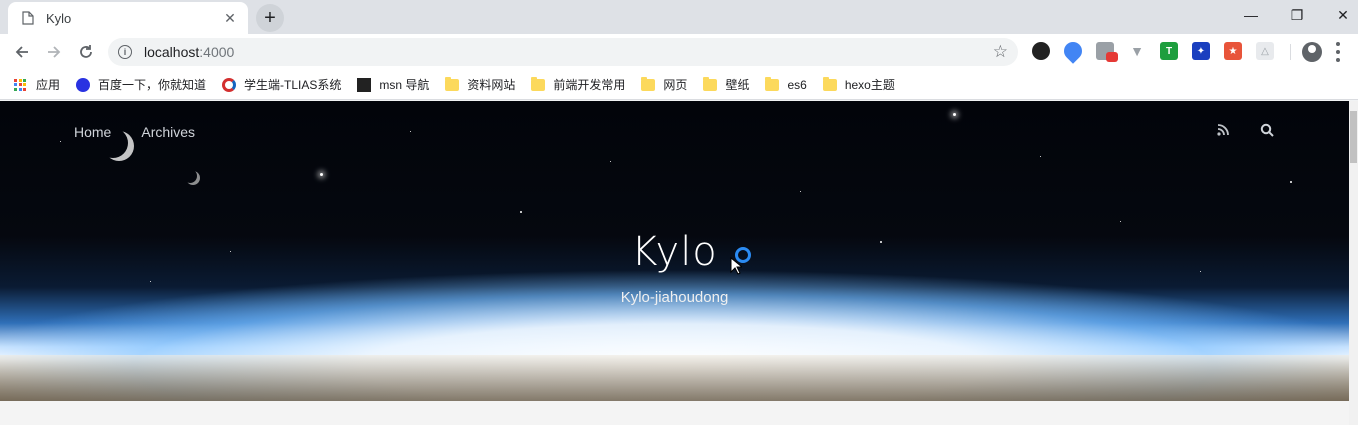  What do you see at coordinates (736, 266) in the screenshot?
I see `mouse-cursor-icon` at bounding box center [736, 266].